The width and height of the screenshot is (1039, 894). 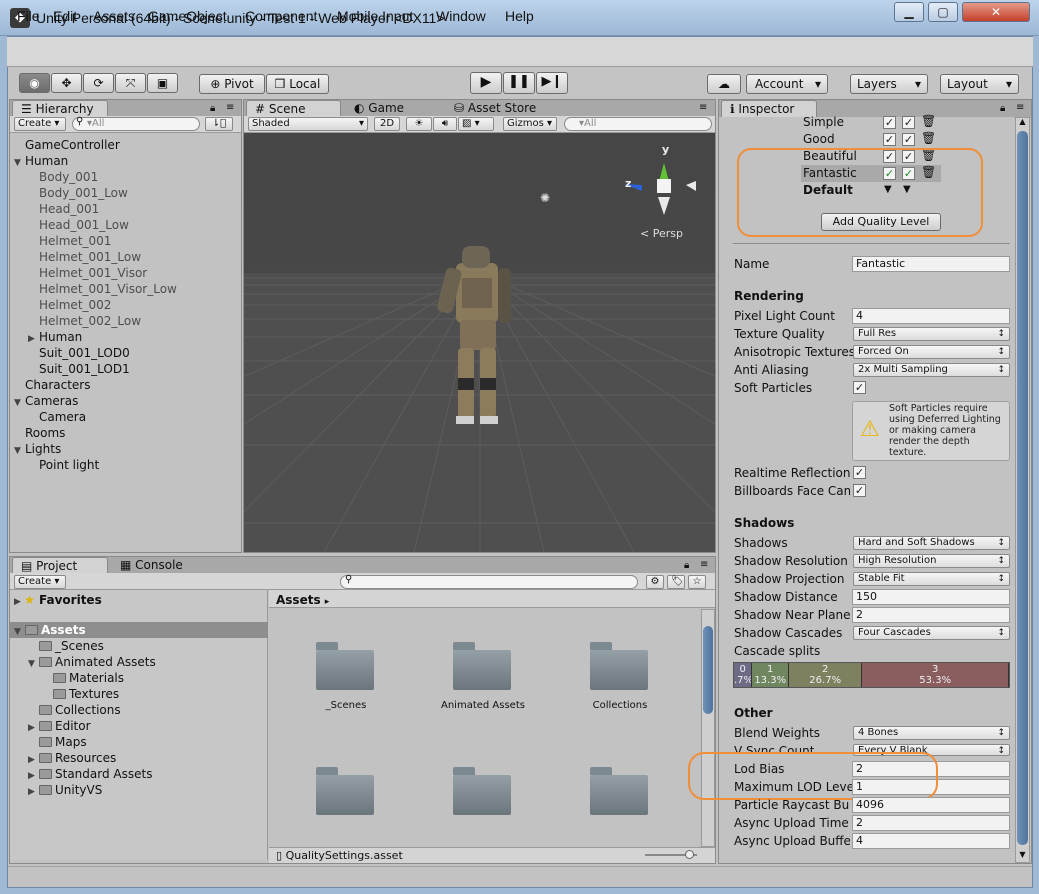 I want to click on menu-mobile-input: Mobile Input, so click(x=375, y=16).